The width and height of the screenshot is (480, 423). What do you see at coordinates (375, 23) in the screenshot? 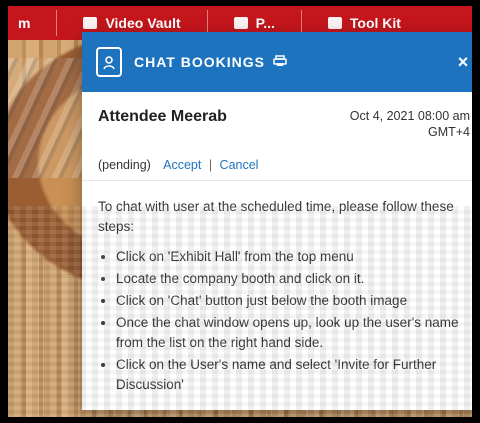
I see `top-nav-item-label: Tool Kit` at bounding box center [375, 23].